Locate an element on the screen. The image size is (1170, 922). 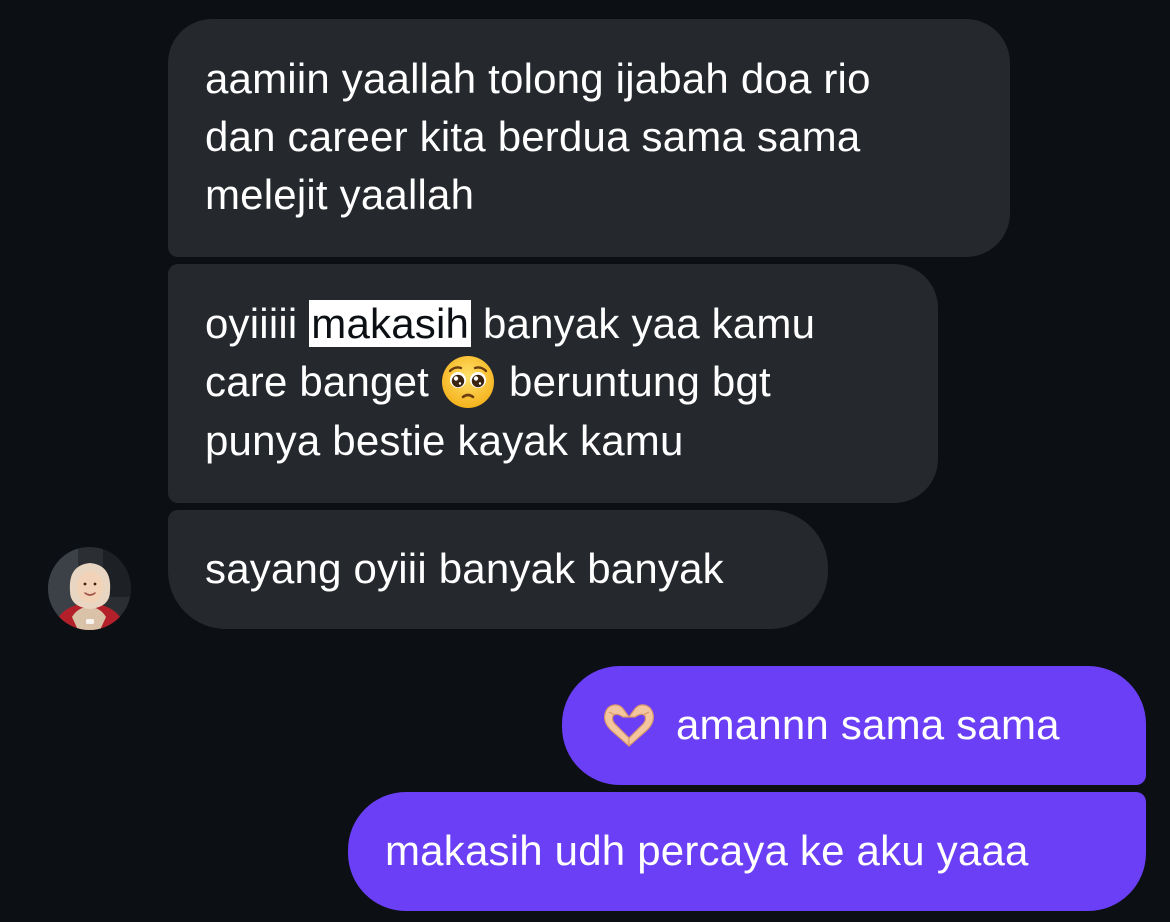
message-text: beruntung bgt is located at coordinates (640, 381).